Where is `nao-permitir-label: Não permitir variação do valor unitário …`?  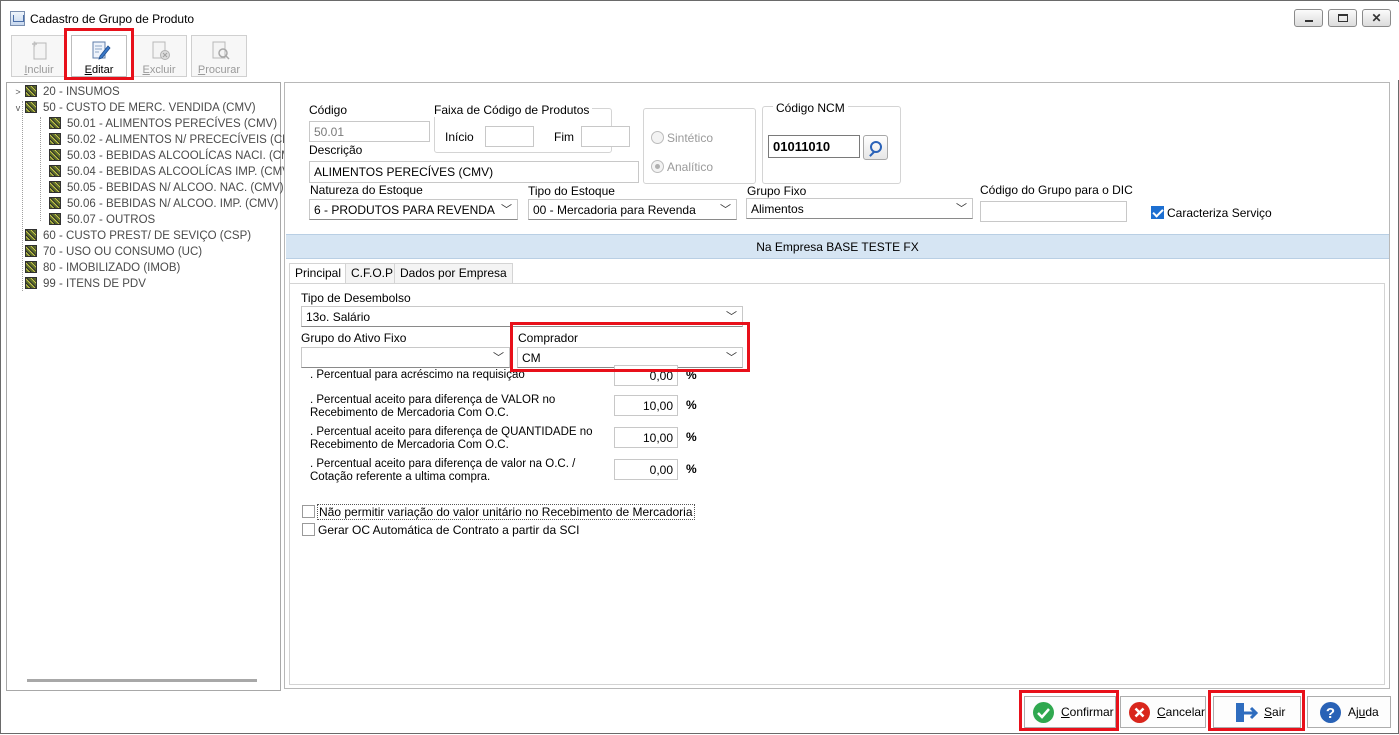
nao-permitir-label: Não permitir variação do valor unitário … is located at coordinates (506, 512).